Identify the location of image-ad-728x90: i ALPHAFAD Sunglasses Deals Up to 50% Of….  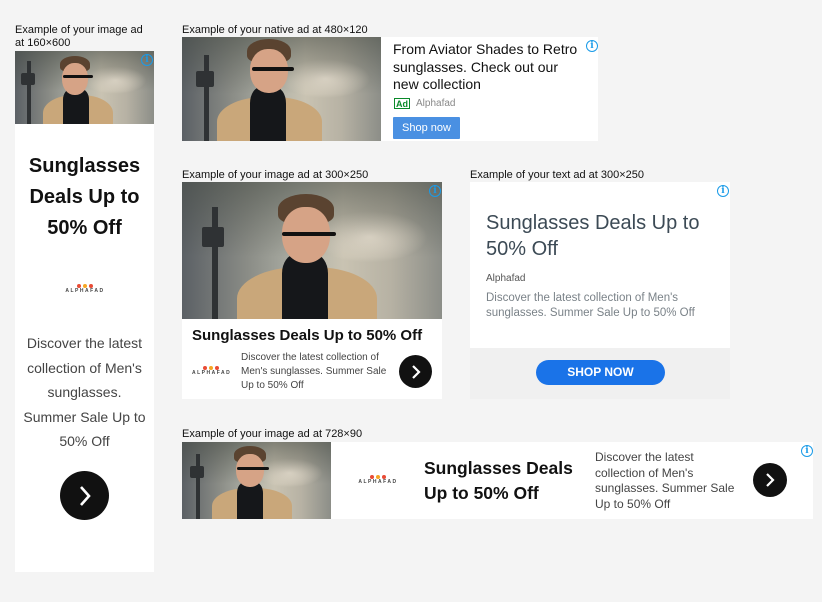
(497, 480).